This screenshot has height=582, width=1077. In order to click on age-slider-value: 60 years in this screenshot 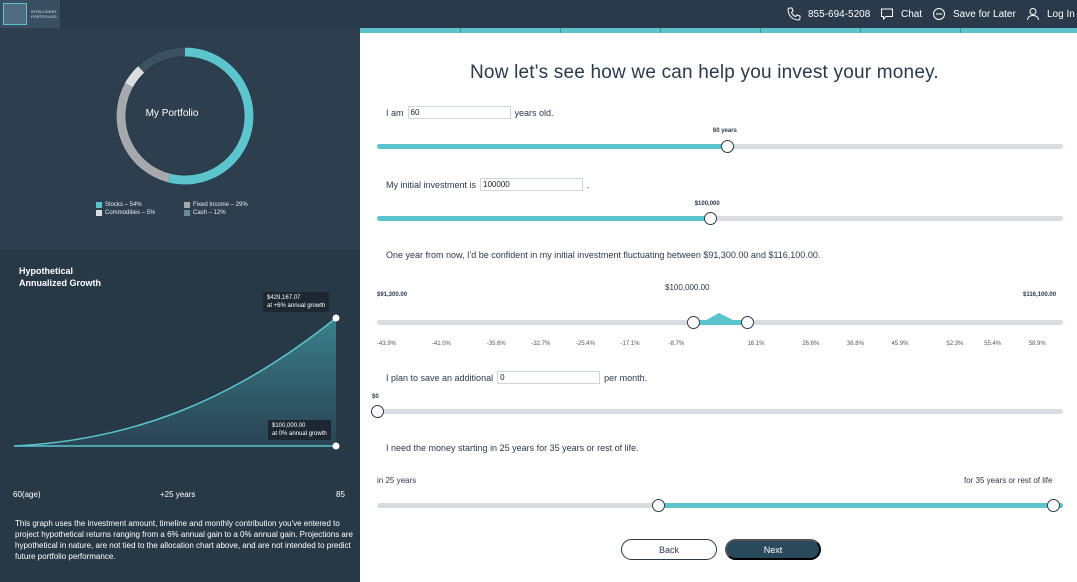, I will do `click(724, 131)`.